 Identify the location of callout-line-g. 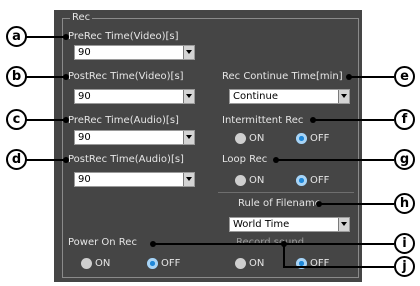
(334, 160).